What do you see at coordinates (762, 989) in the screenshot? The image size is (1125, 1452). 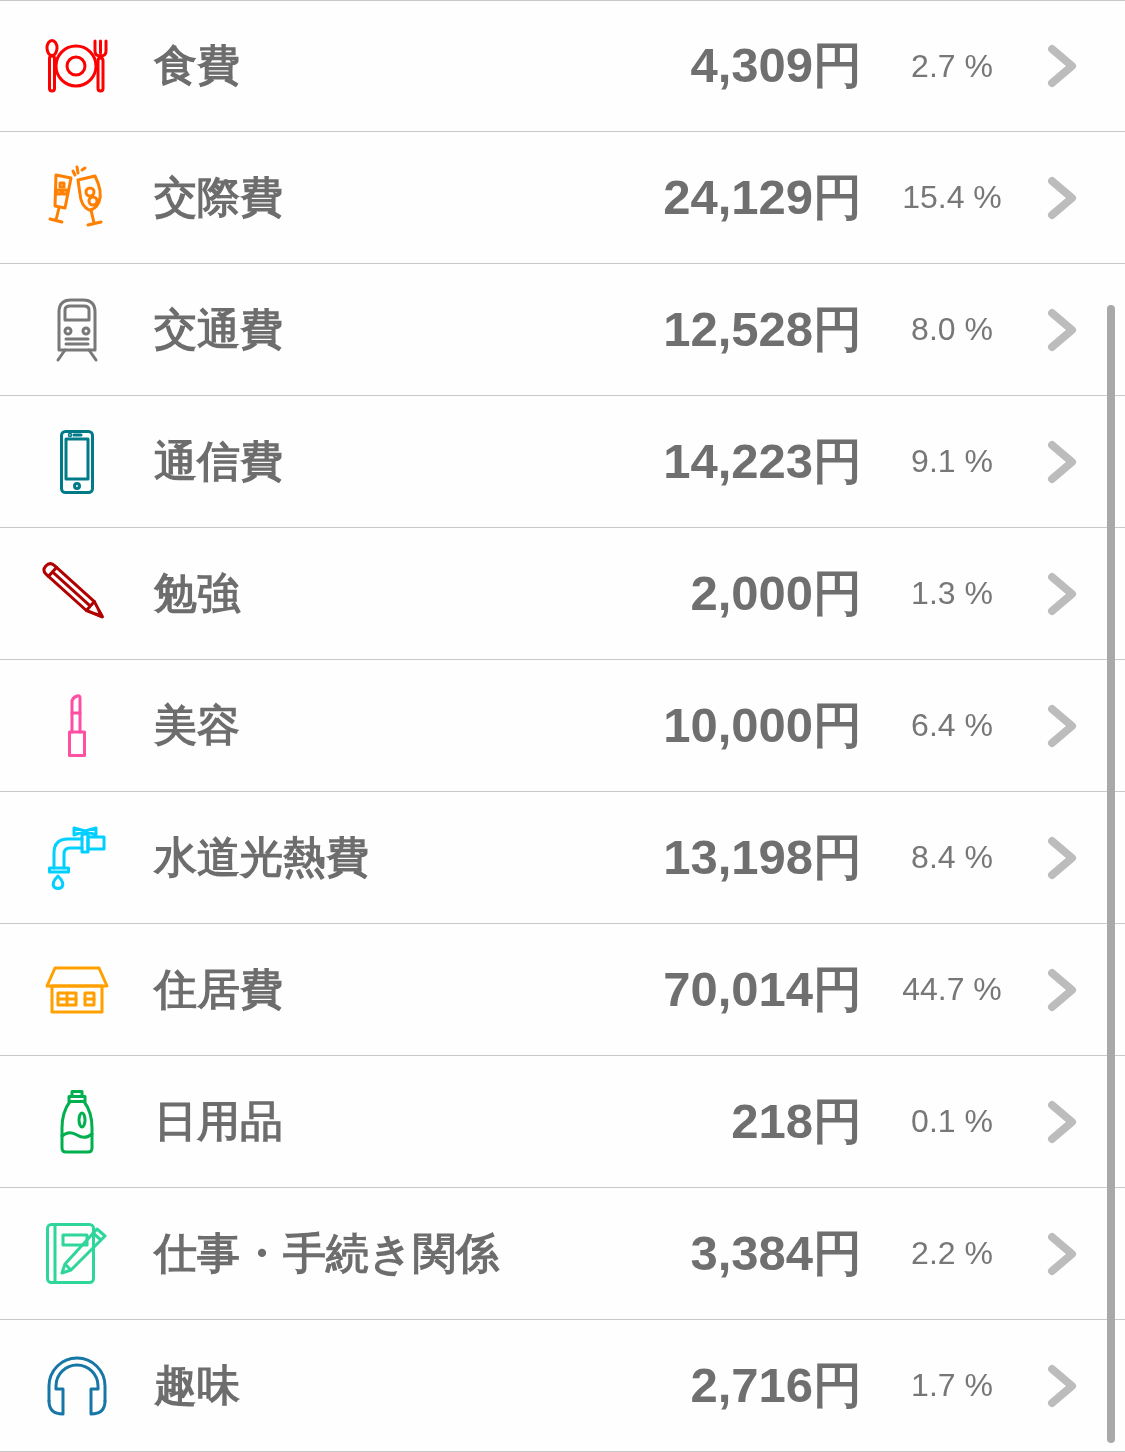 I see `amount-text: 70,014円` at bounding box center [762, 989].